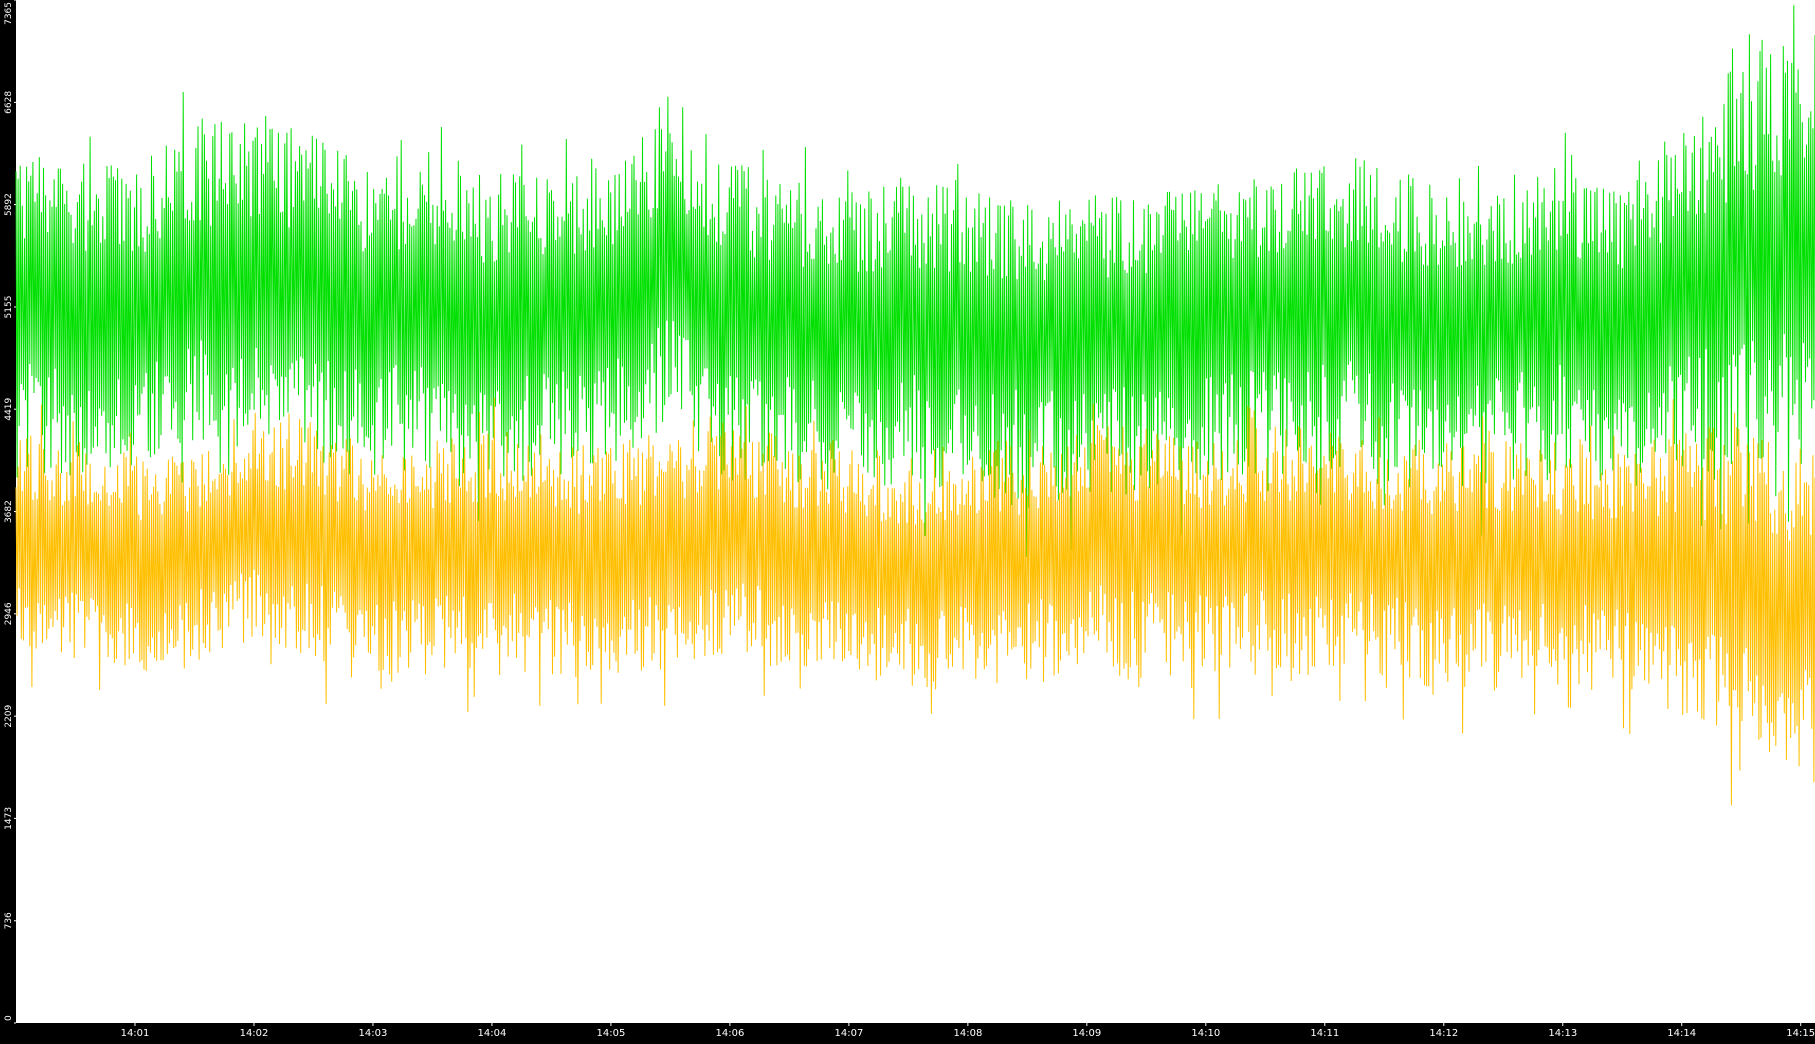 The width and height of the screenshot is (1815, 1044). I want to click on y-tick-label: 1473, so click(9, 818).